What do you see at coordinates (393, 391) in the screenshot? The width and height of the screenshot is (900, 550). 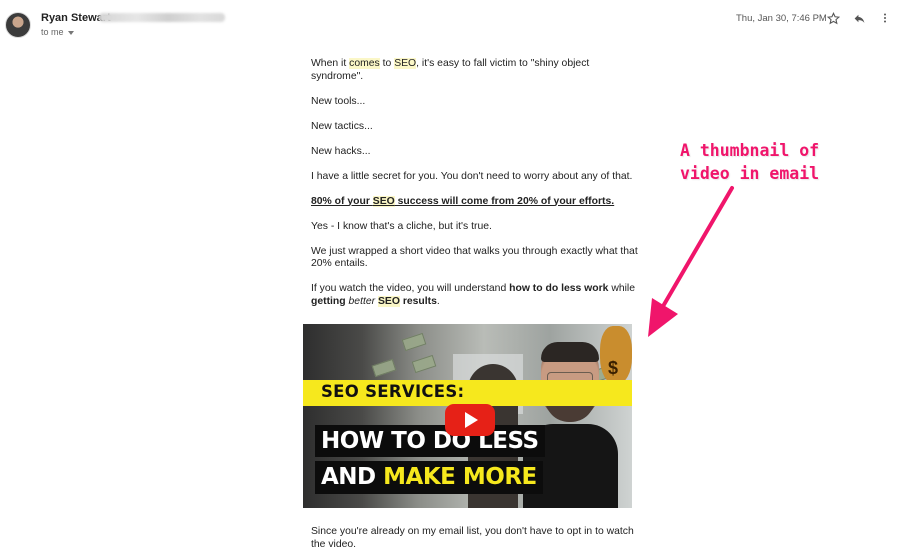 I see `thumbnail-banner-text: SEO SERVICES:` at bounding box center [393, 391].